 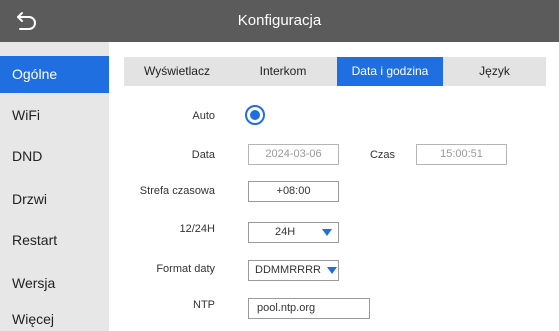 I want to click on top-bar: Konfiguracja, so click(x=279, y=21).